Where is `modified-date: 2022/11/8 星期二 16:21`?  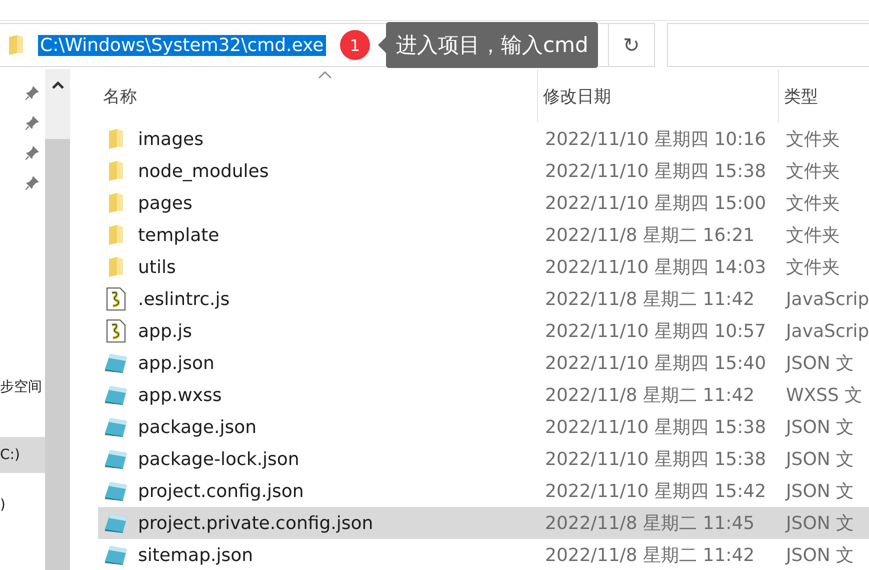 modified-date: 2022/11/8 星期二 16:21 is located at coordinates (650, 235).